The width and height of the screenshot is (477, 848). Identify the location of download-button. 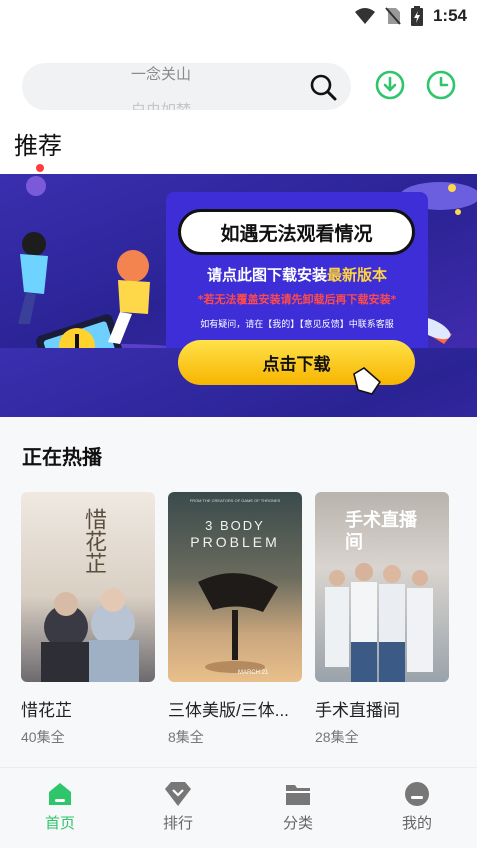
(390, 85).